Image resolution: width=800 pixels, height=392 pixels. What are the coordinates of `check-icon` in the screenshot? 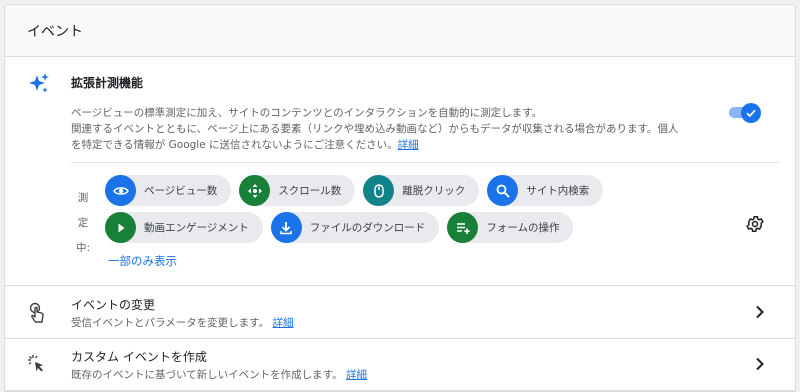 It's located at (751, 113).